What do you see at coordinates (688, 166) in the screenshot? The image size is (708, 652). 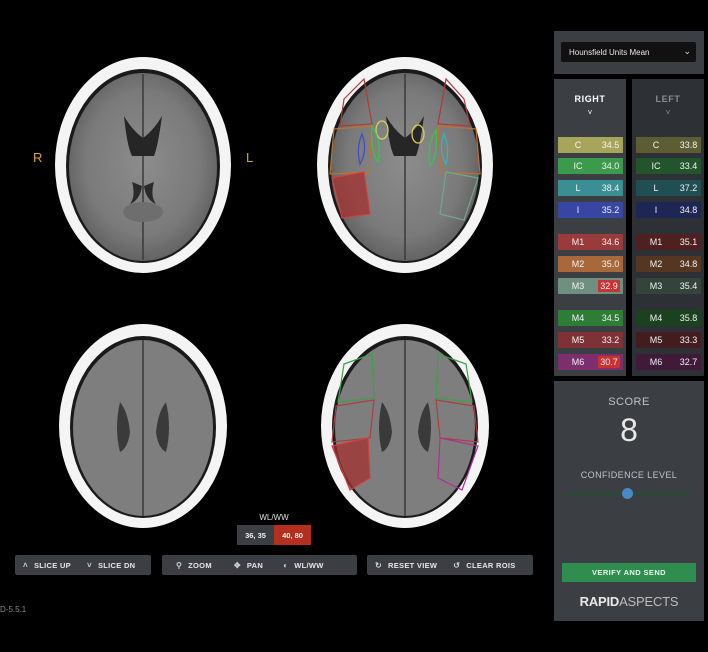 I see `region-value: 33.4` at bounding box center [688, 166].